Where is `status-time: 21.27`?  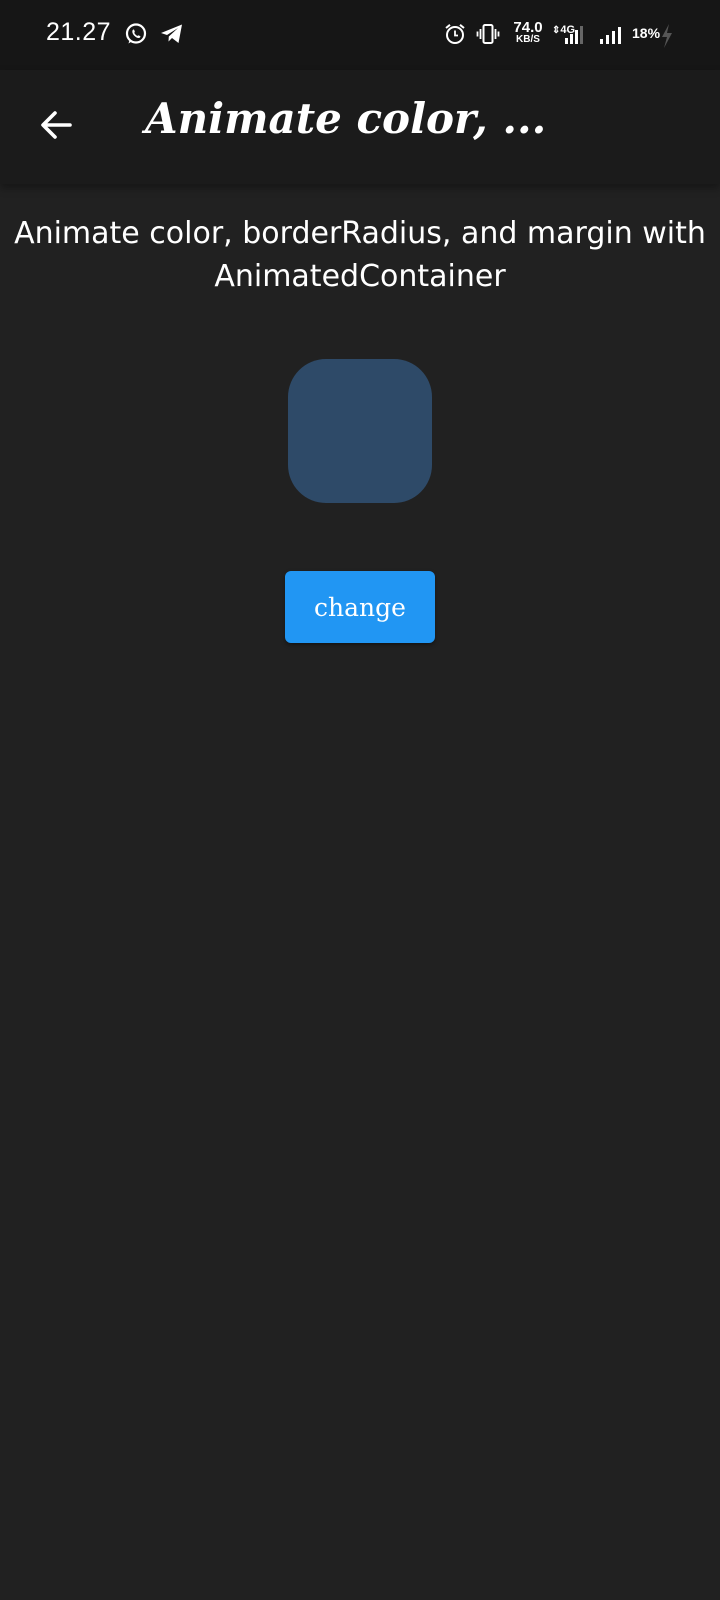 status-time: 21.27 is located at coordinates (79, 32).